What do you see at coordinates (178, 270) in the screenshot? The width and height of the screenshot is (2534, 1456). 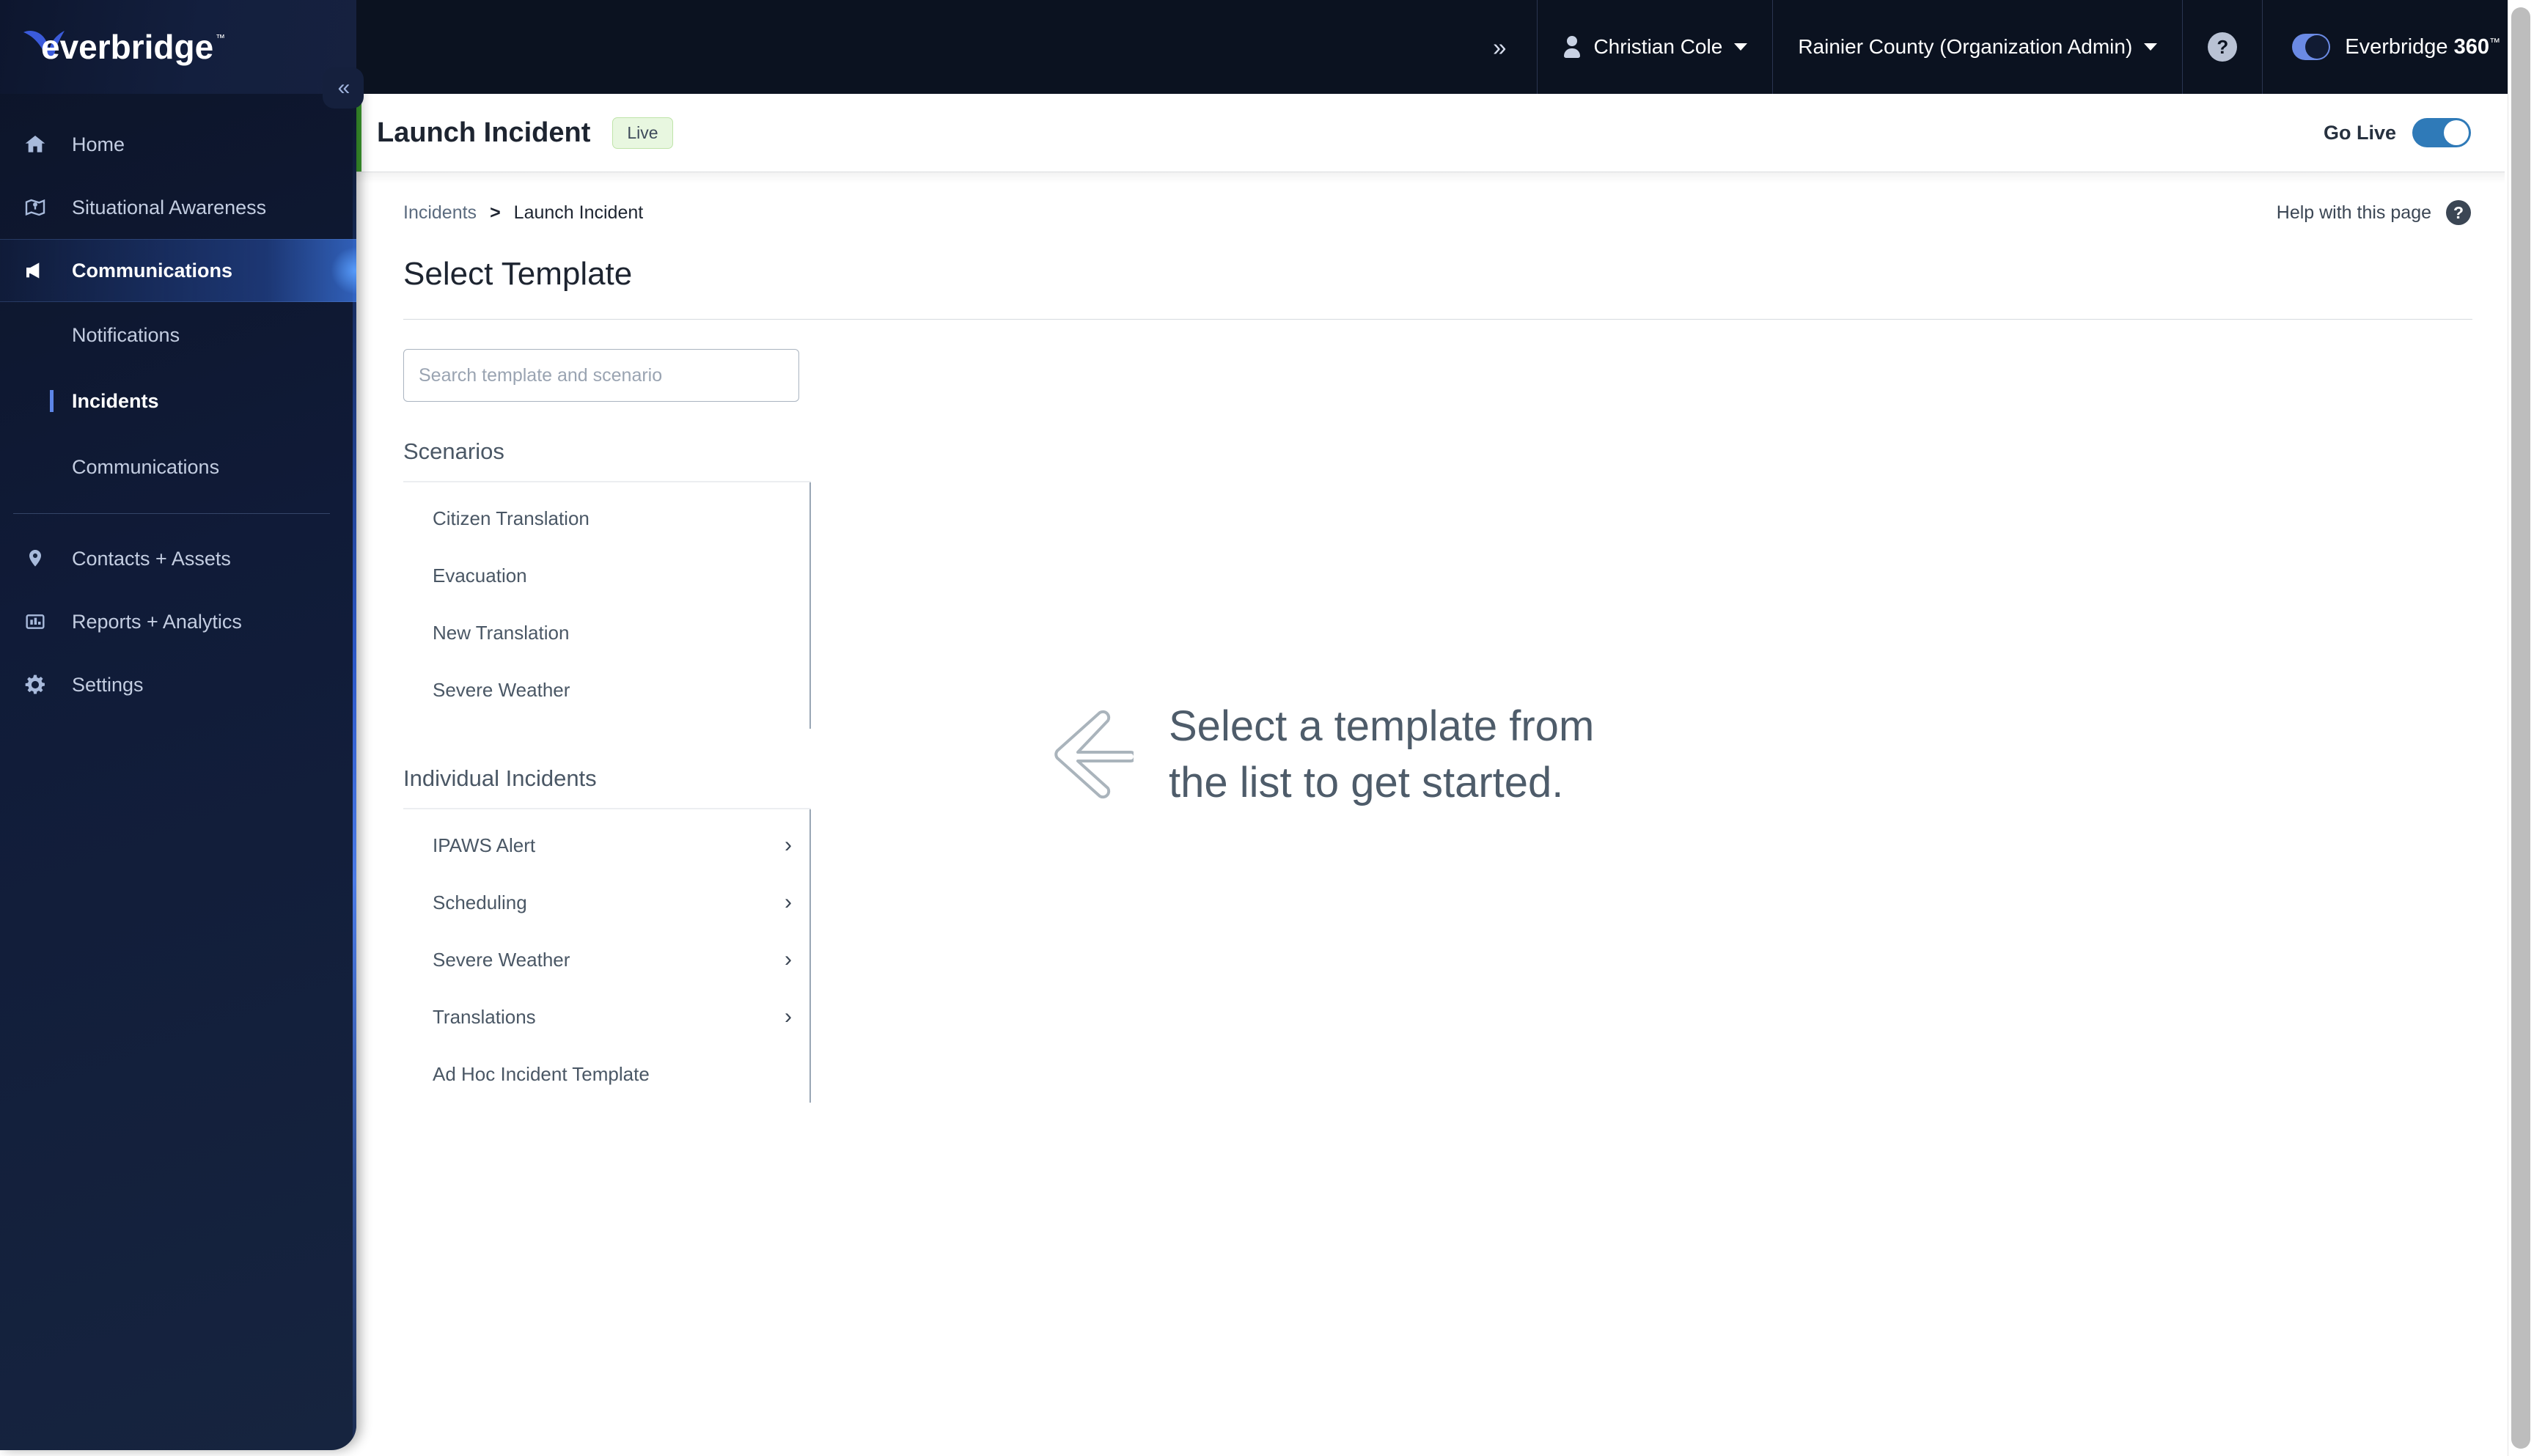 I see `sidebar-item-communications: Communications` at bounding box center [178, 270].